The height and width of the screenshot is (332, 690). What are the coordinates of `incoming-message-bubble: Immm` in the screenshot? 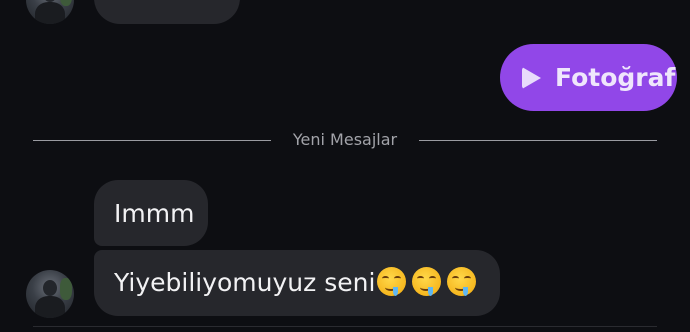 It's located at (151, 213).